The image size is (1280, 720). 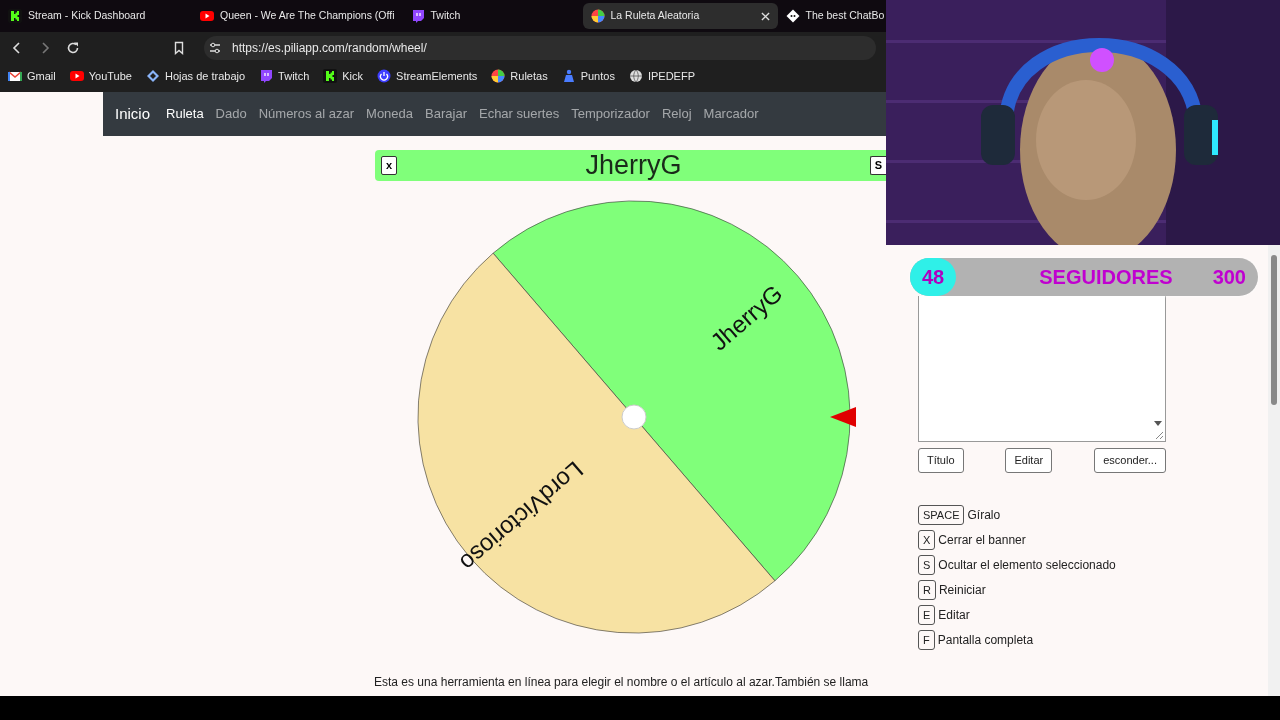 I want to click on figure-icon, so click(x=568, y=76).